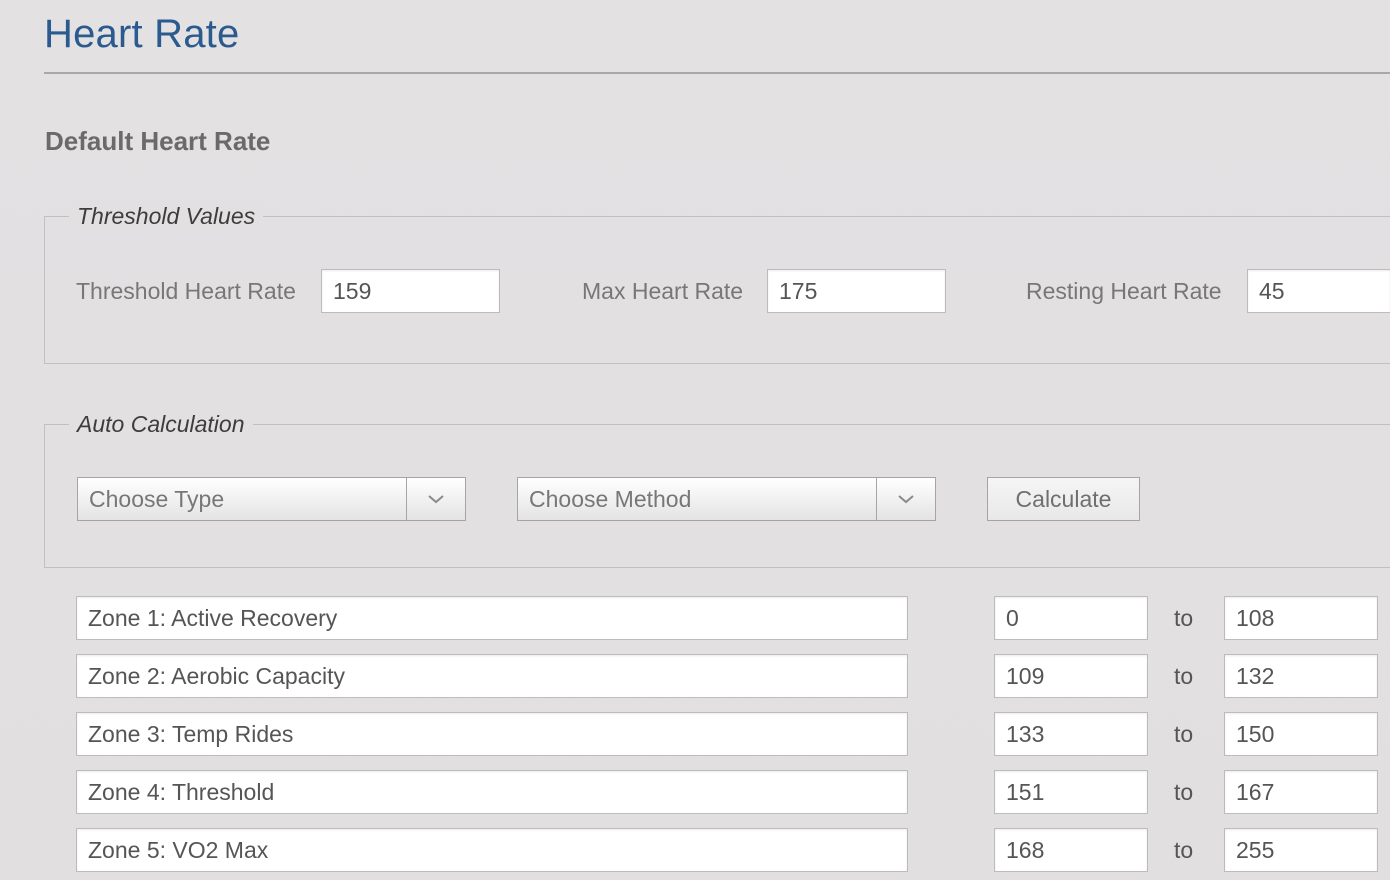 This screenshot has width=1390, height=880. I want to click on zone-row-5: Zone 5: VO2 Max 168 to 255, so click(695, 850).